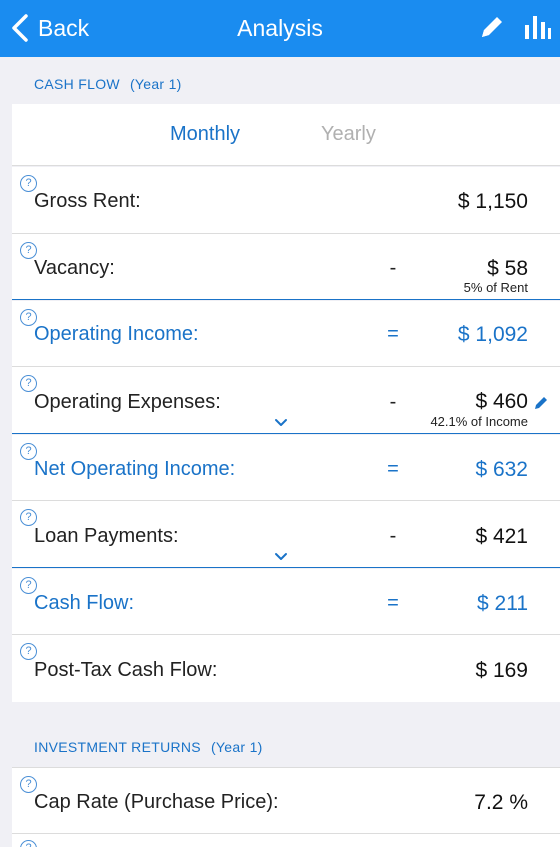  What do you see at coordinates (286, 840) in the screenshot?
I see `row-next-partial: ?` at bounding box center [286, 840].